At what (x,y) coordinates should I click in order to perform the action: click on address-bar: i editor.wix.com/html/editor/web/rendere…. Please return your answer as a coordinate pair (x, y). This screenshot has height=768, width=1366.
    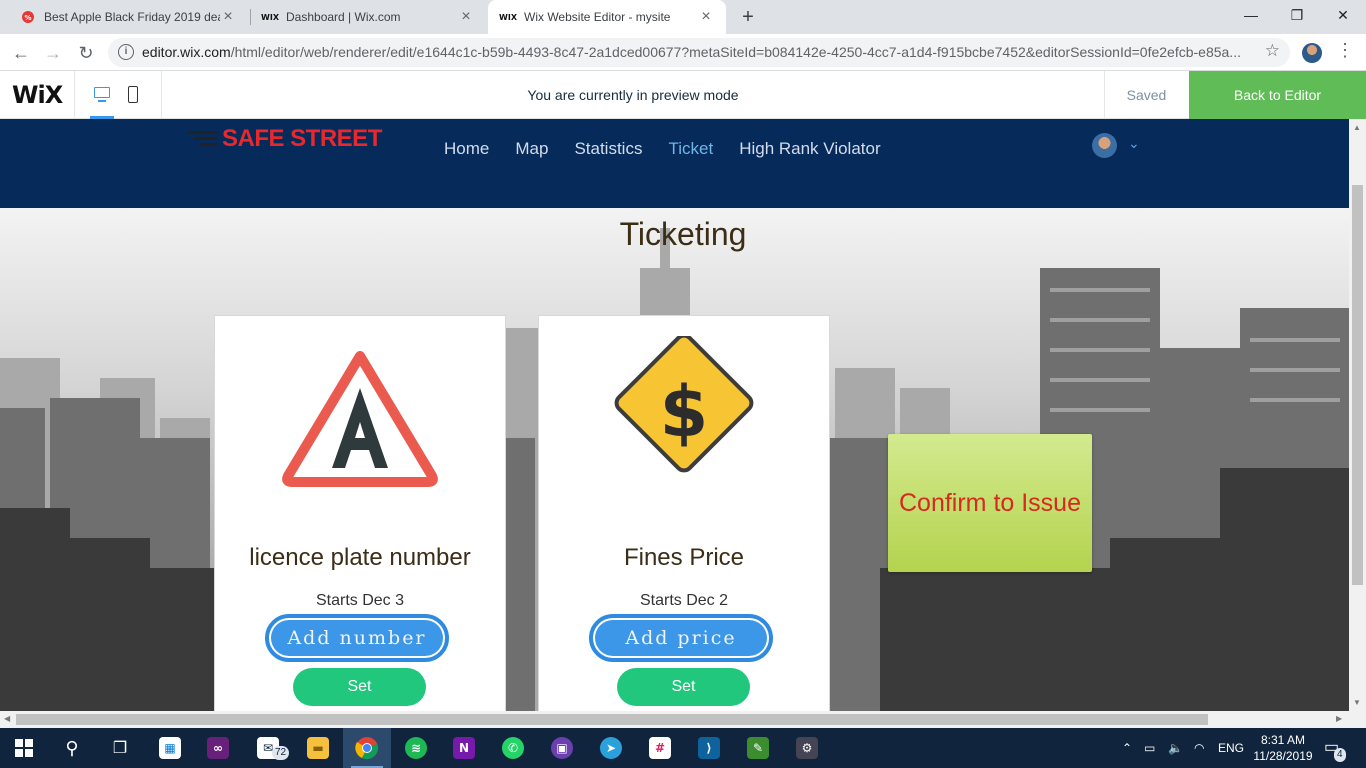
    Looking at the image, I should click on (699, 52).